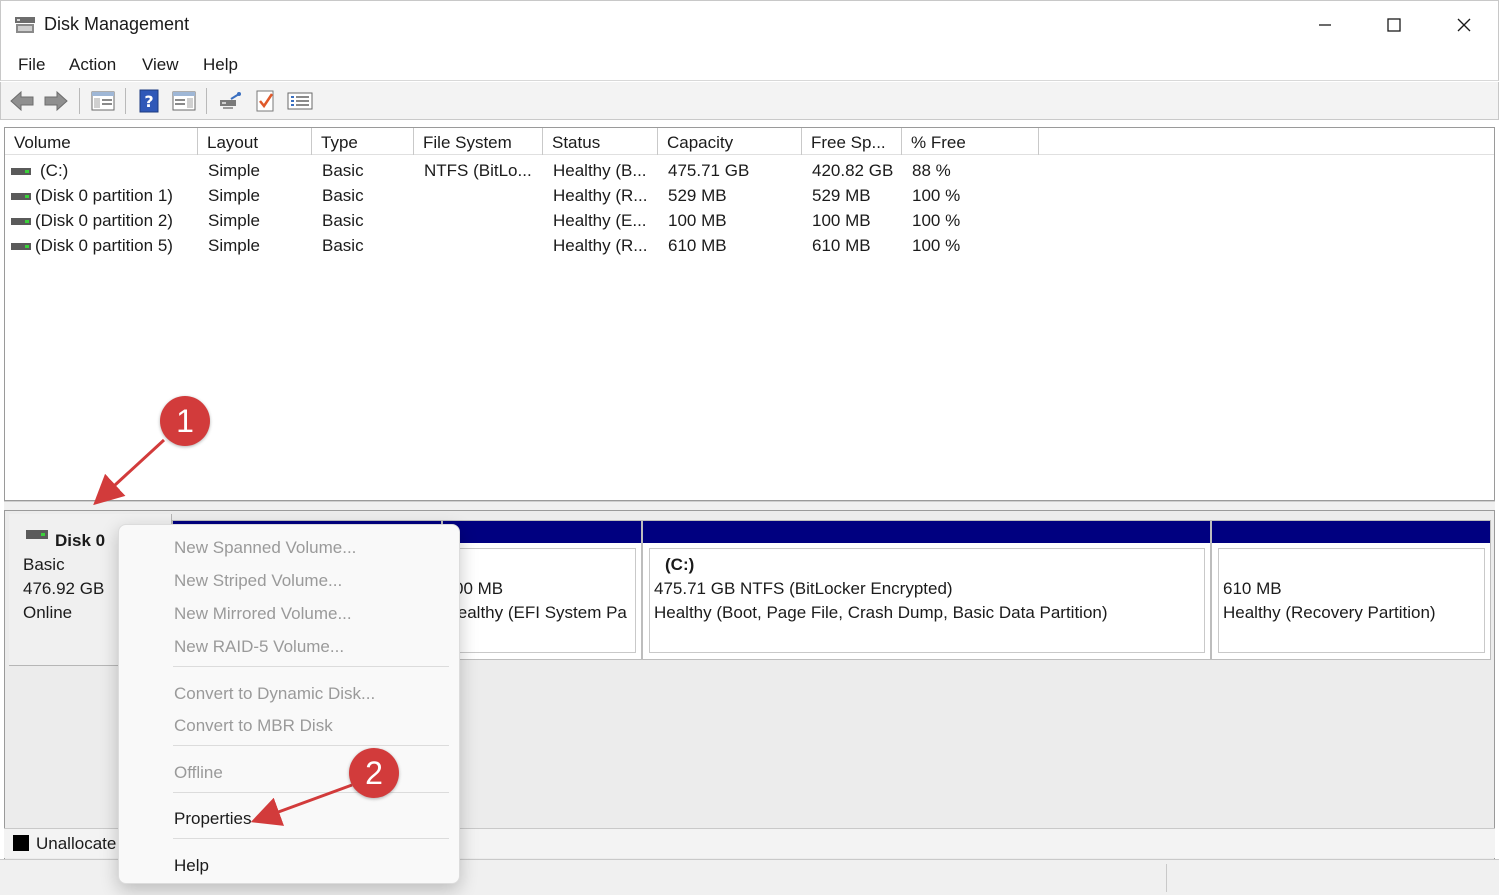 This screenshot has height=895, width=1499. I want to click on volume-name: (Disk 0 partition 1), so click(104, 195).